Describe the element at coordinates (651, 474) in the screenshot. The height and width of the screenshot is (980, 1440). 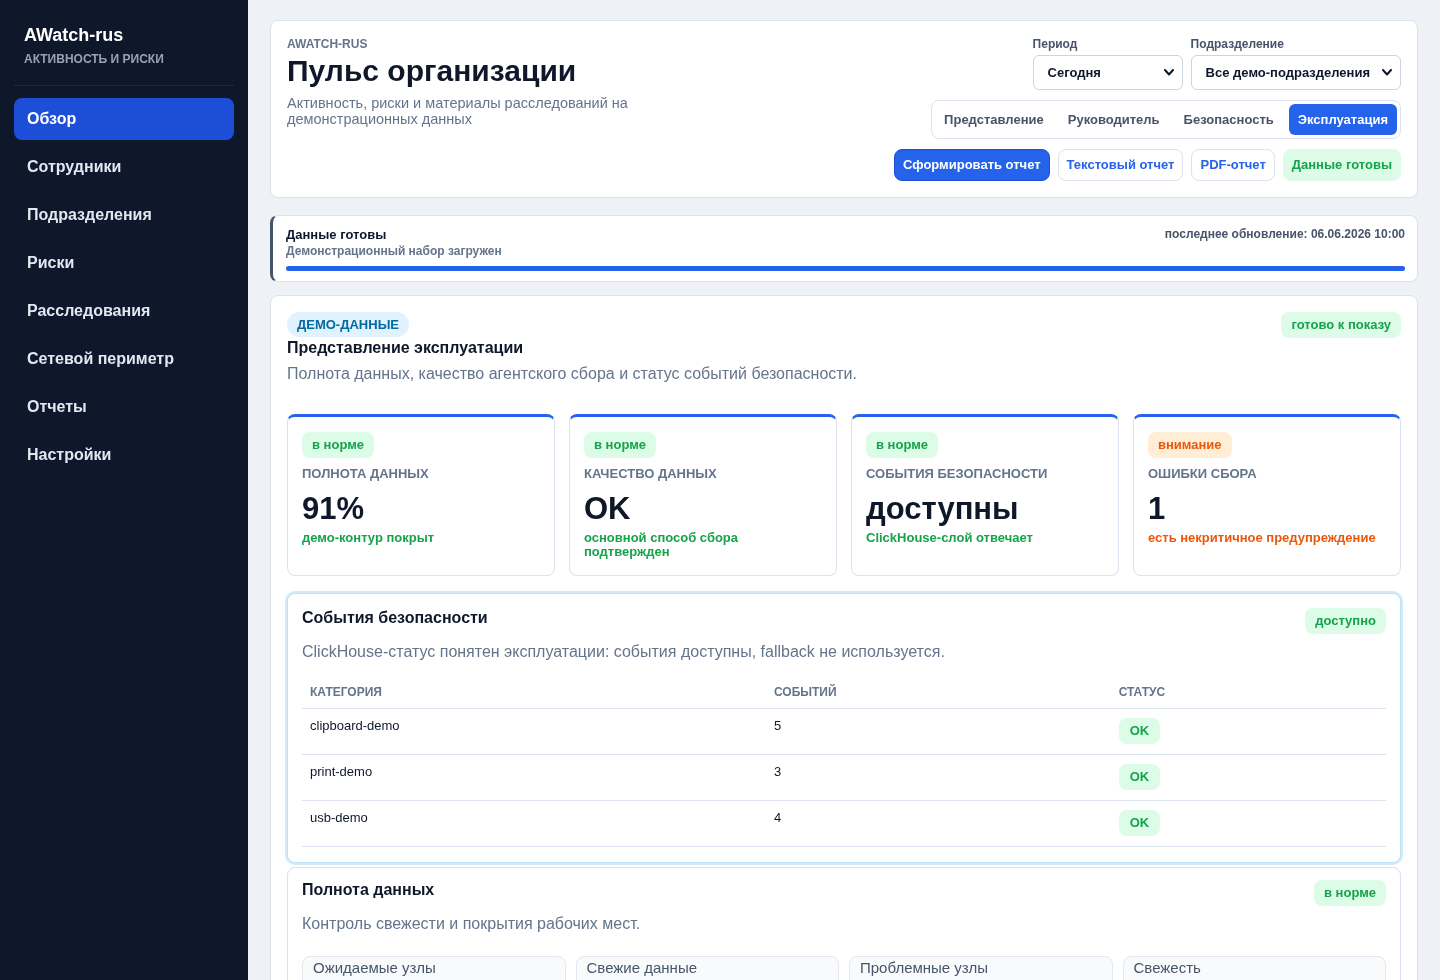
I see `kpi-label: КАЧЕСТВО ДАННЫХ` at that location.